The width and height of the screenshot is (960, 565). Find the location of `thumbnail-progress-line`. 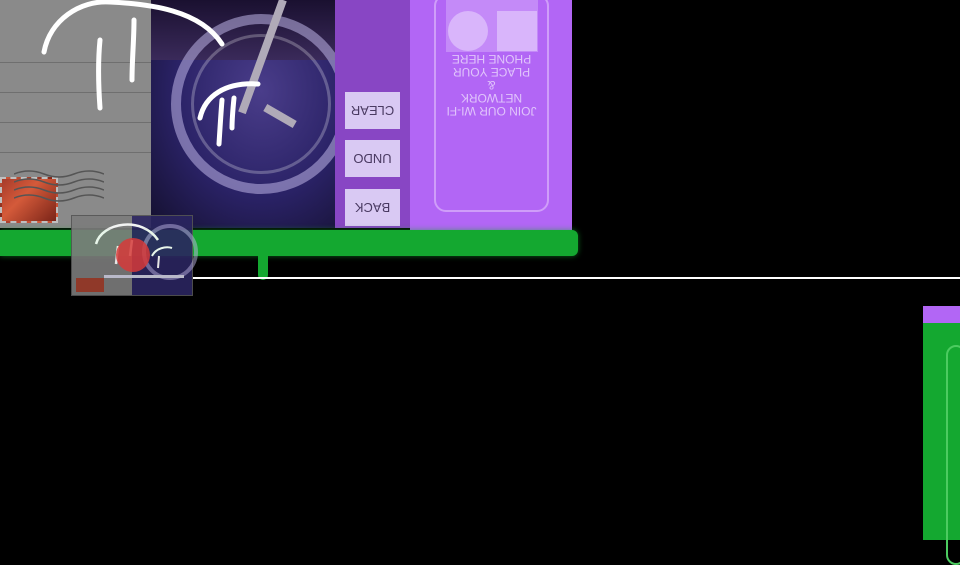

thumbnail-progress-line is located at coordinates (144, 276).